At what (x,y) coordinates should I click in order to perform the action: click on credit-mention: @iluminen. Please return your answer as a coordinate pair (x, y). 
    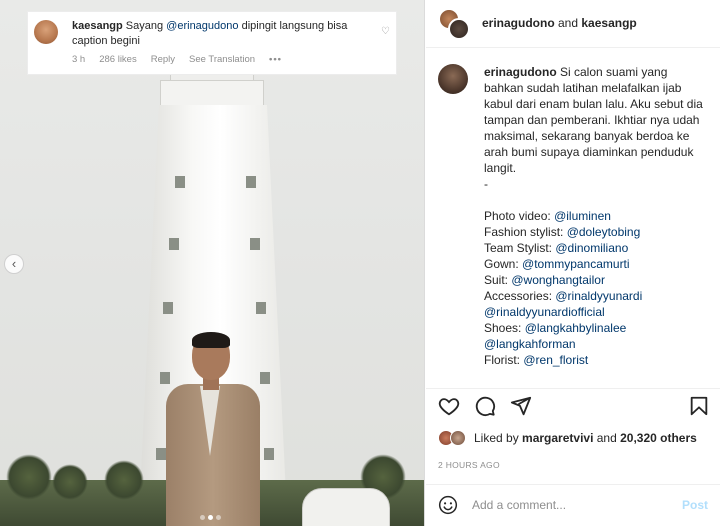
    Looking at the image, I should click on (582, 216).